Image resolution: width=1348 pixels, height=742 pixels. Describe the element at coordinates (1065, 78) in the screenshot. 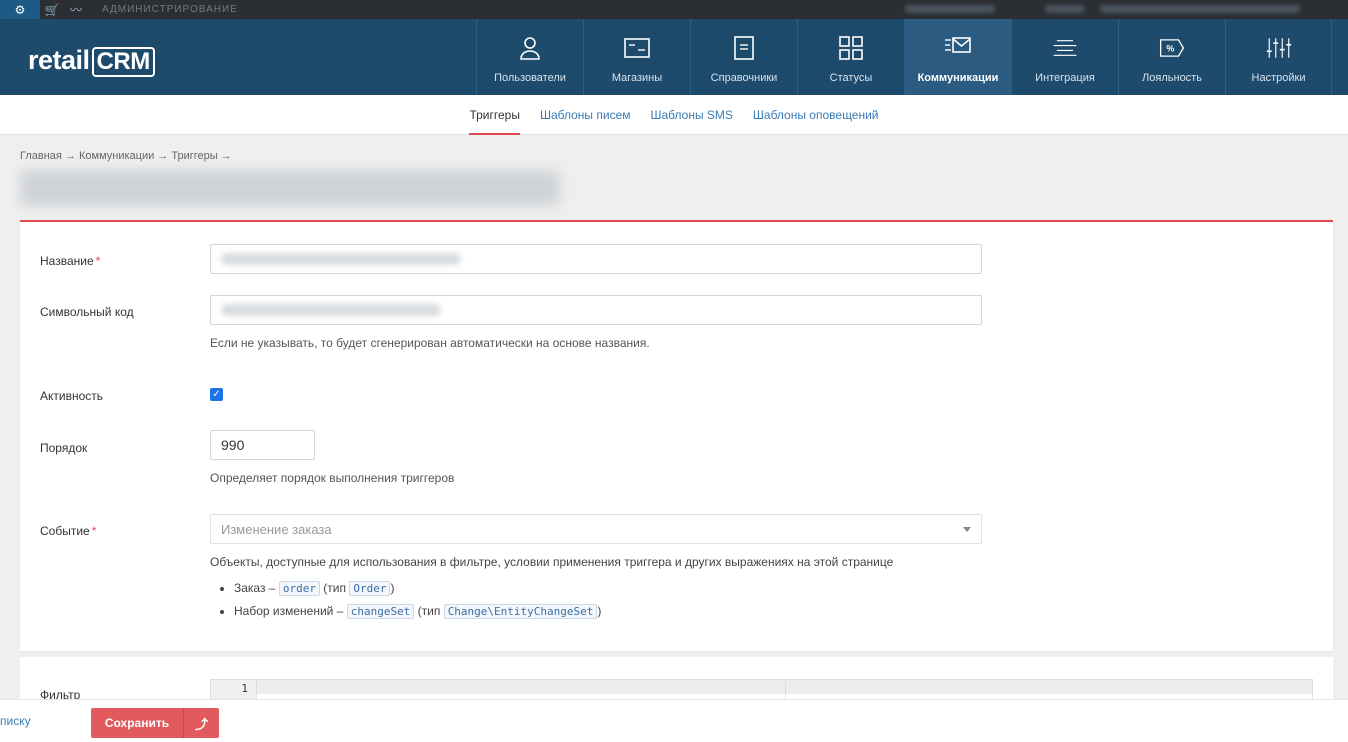

I see `nav-label: Интеграция` at that location.